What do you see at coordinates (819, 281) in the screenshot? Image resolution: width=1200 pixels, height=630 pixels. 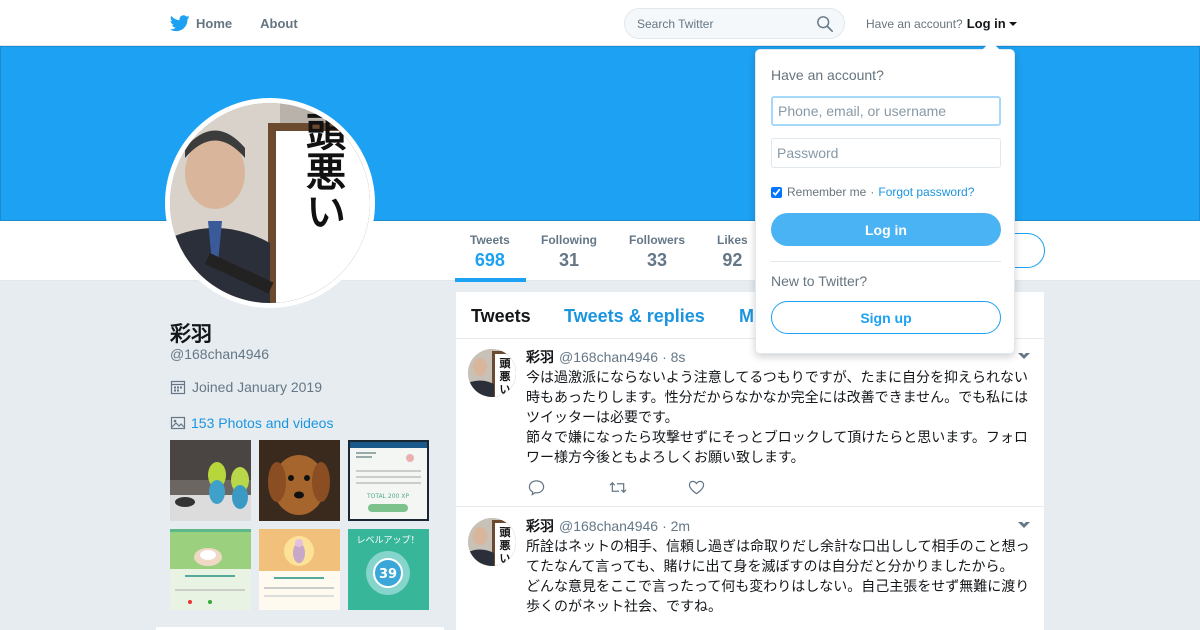 I see `new-to-twitter-text: New to Twitter?` at bounding box center [819, 281].